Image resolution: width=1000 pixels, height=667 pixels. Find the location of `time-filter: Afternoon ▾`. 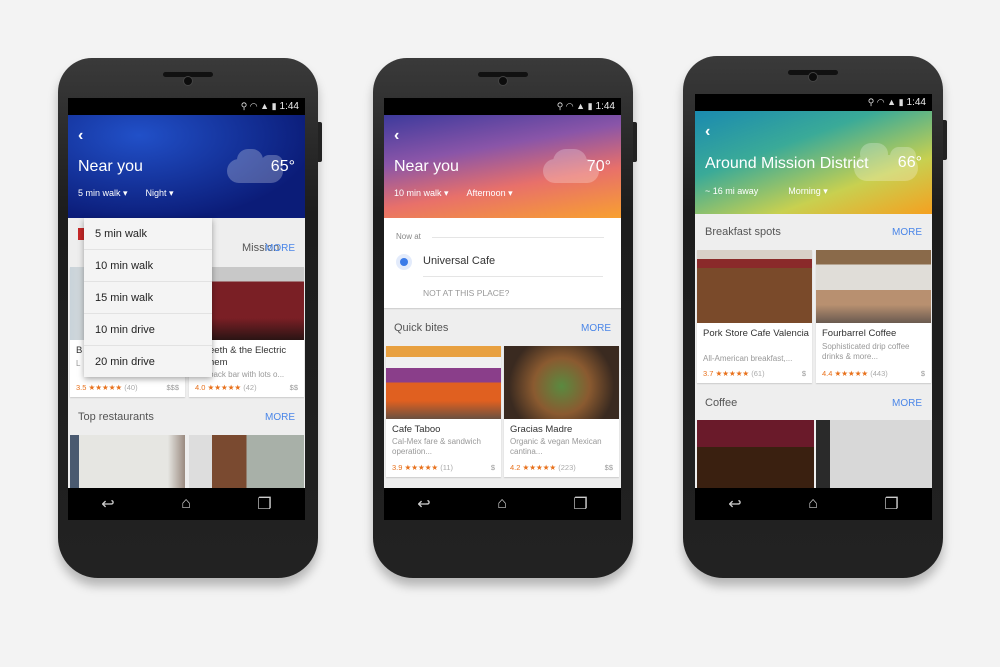

time-filter: Afternoon ▾ is located at coordinates (490, 193).